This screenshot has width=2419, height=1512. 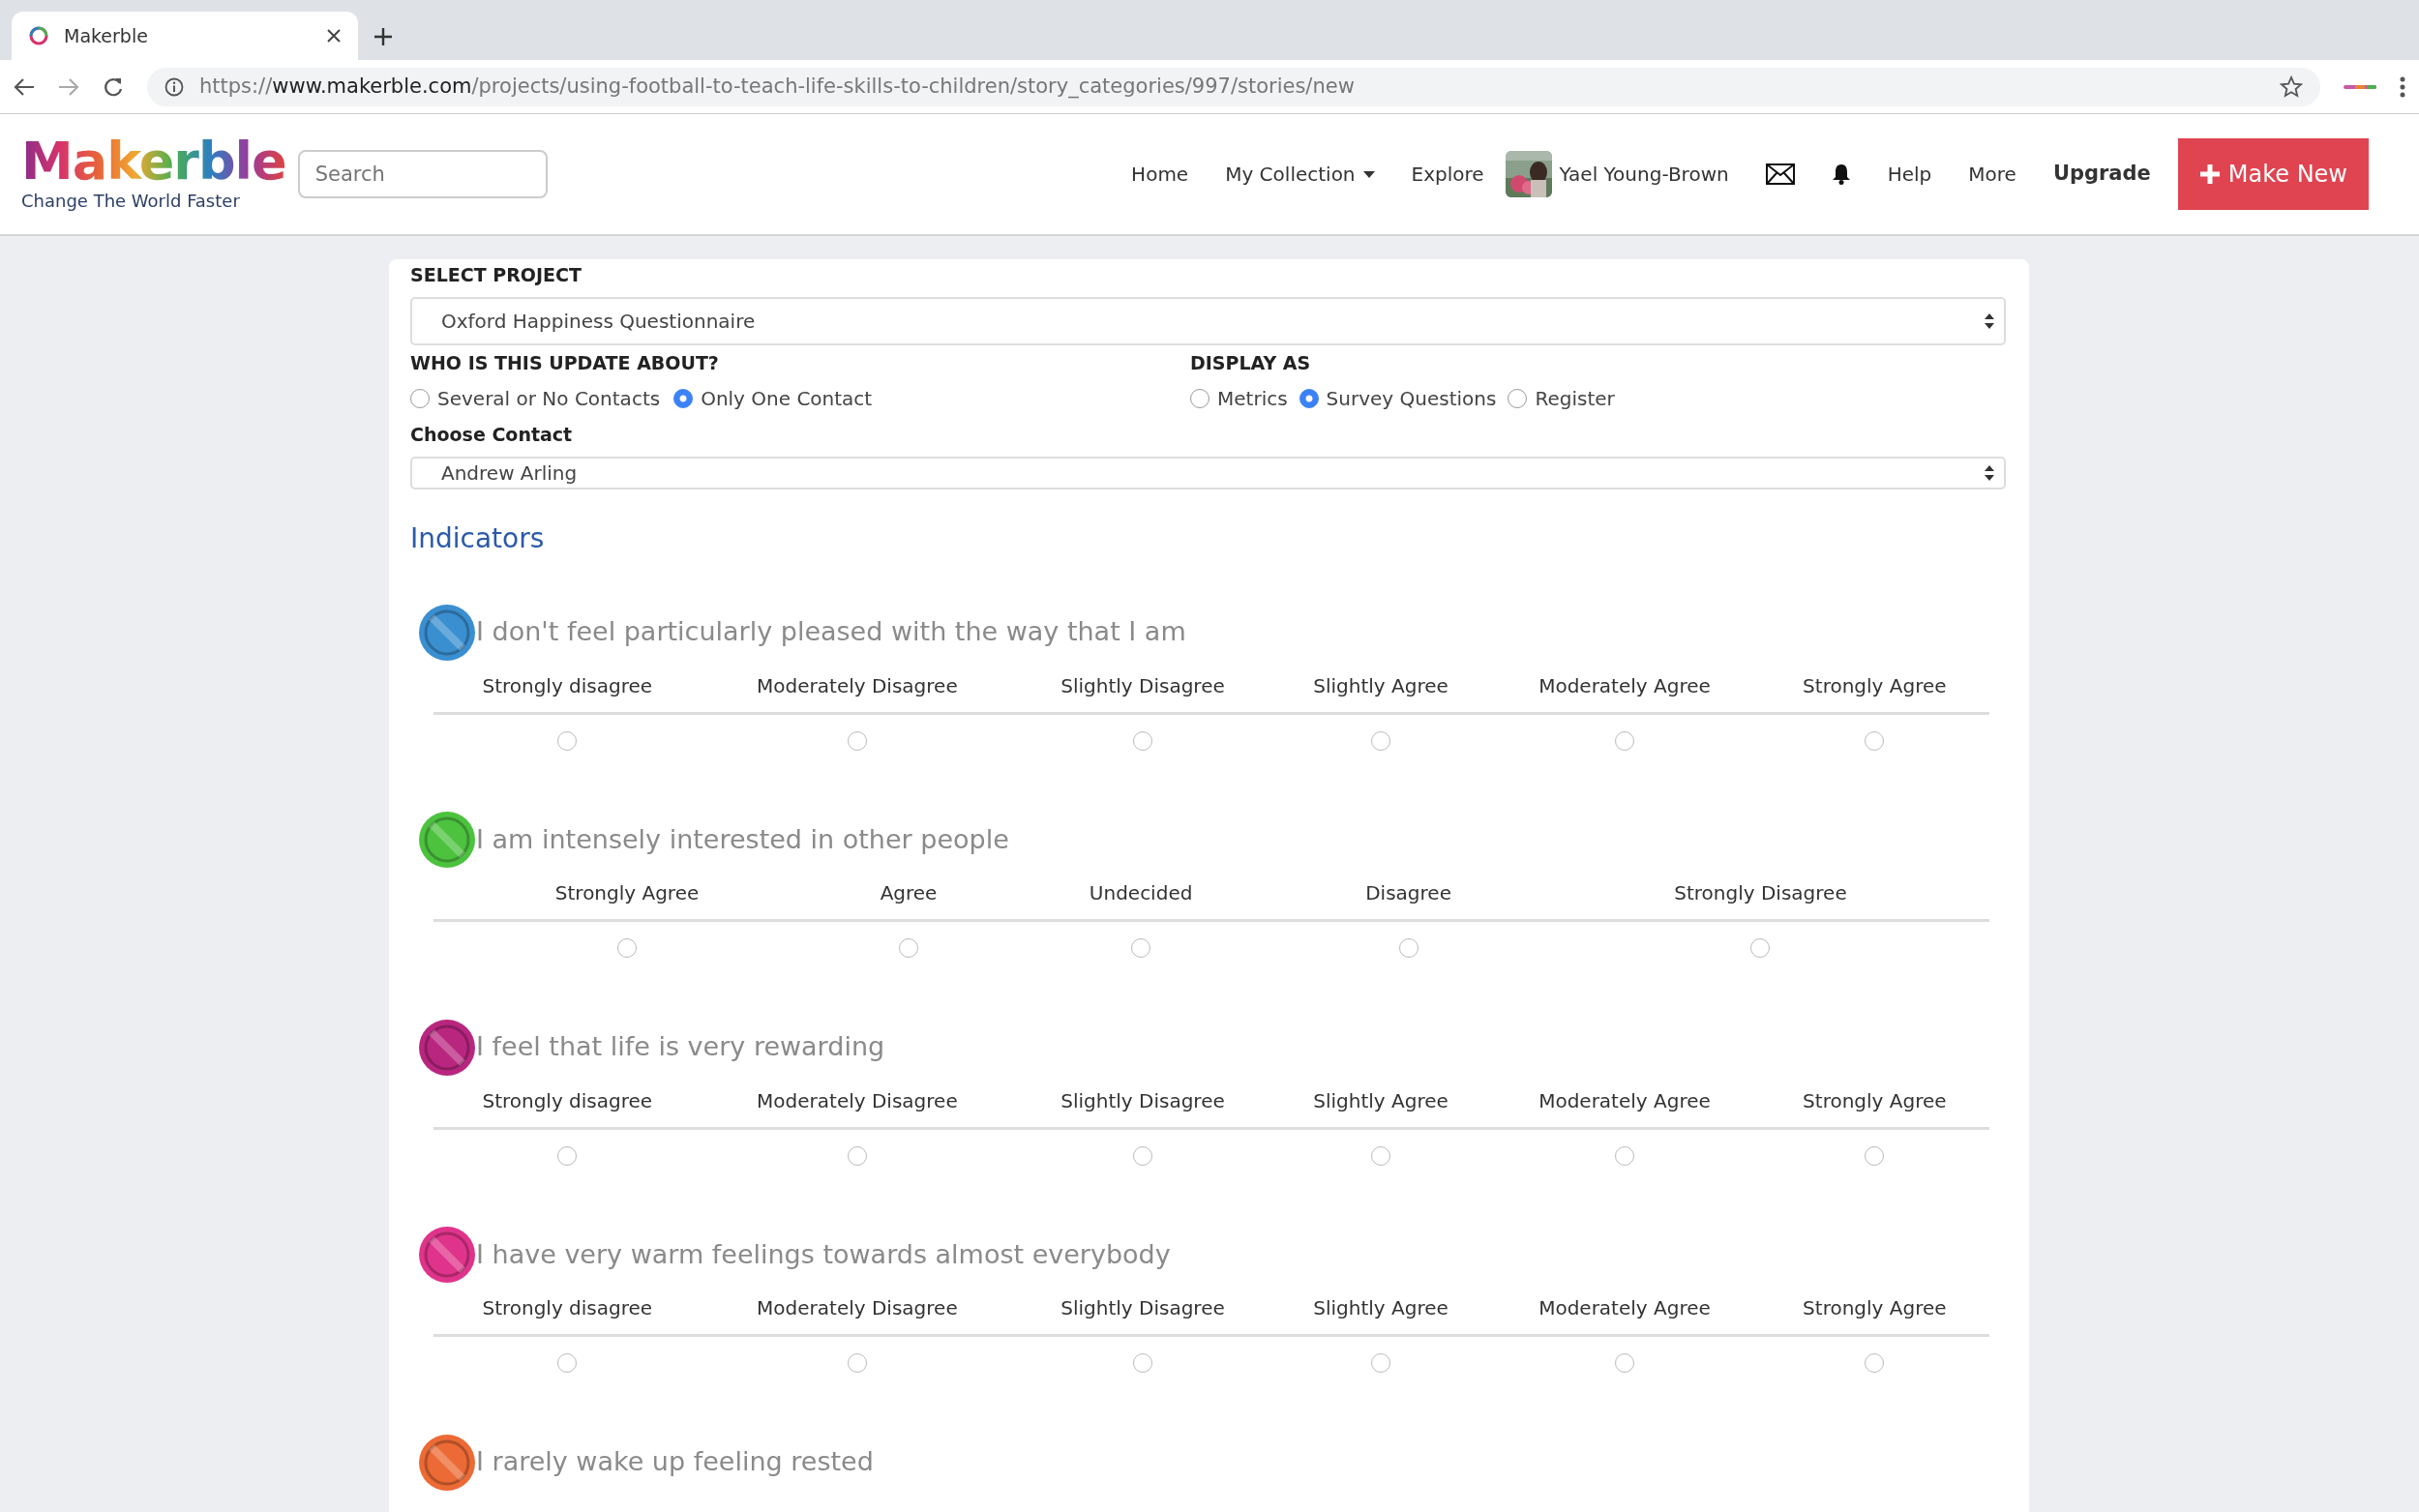 What do you see at coordinates (1300, 174) in the screenshot?
I see `nav-dropdown: My Collection` at bounding box center [1300, 174].